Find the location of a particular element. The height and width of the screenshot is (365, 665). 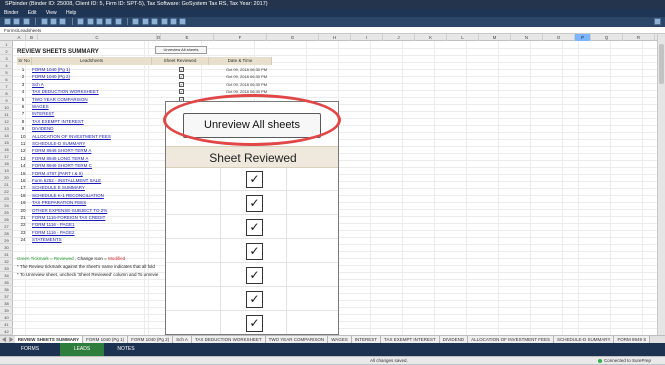

leadsheet-link: SCHEDULE K-1 RECONCILIATION is located at coordinates (68, 195).